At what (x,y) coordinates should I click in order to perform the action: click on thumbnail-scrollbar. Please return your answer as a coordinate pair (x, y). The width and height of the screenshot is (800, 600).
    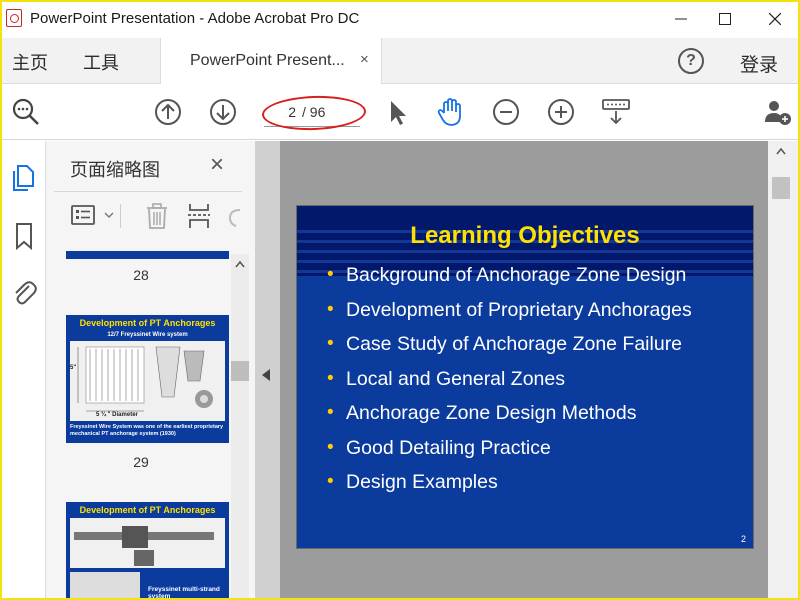
    Looking at the image, I should click on (240, 426).